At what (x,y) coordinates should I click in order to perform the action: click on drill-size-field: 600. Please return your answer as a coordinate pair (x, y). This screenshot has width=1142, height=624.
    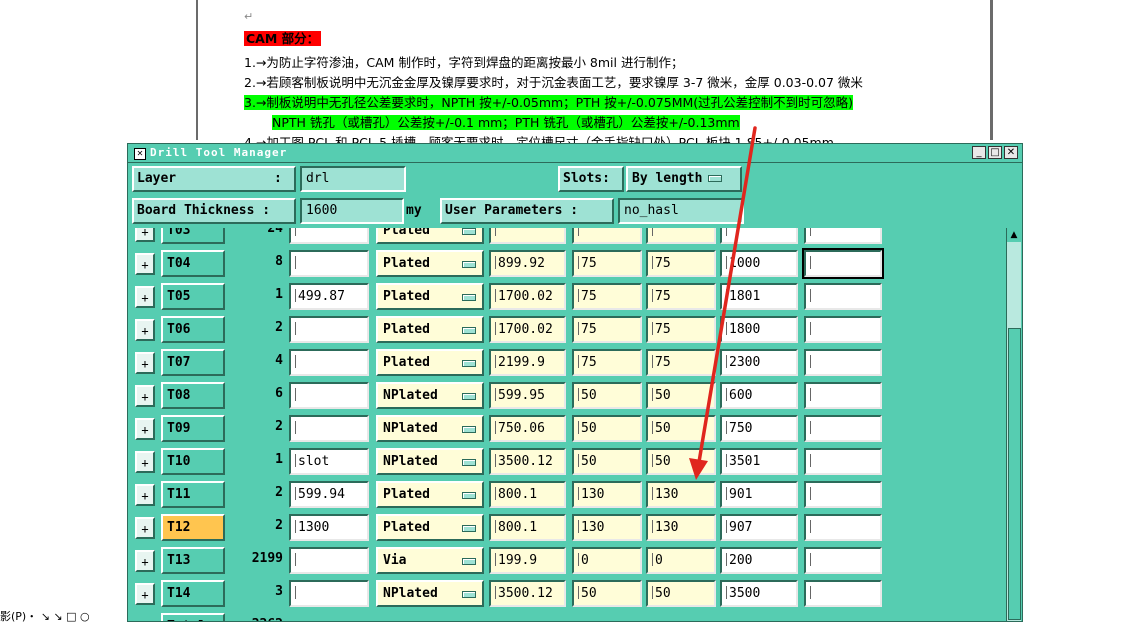
    Looking at the image, I should click on (759, 395).